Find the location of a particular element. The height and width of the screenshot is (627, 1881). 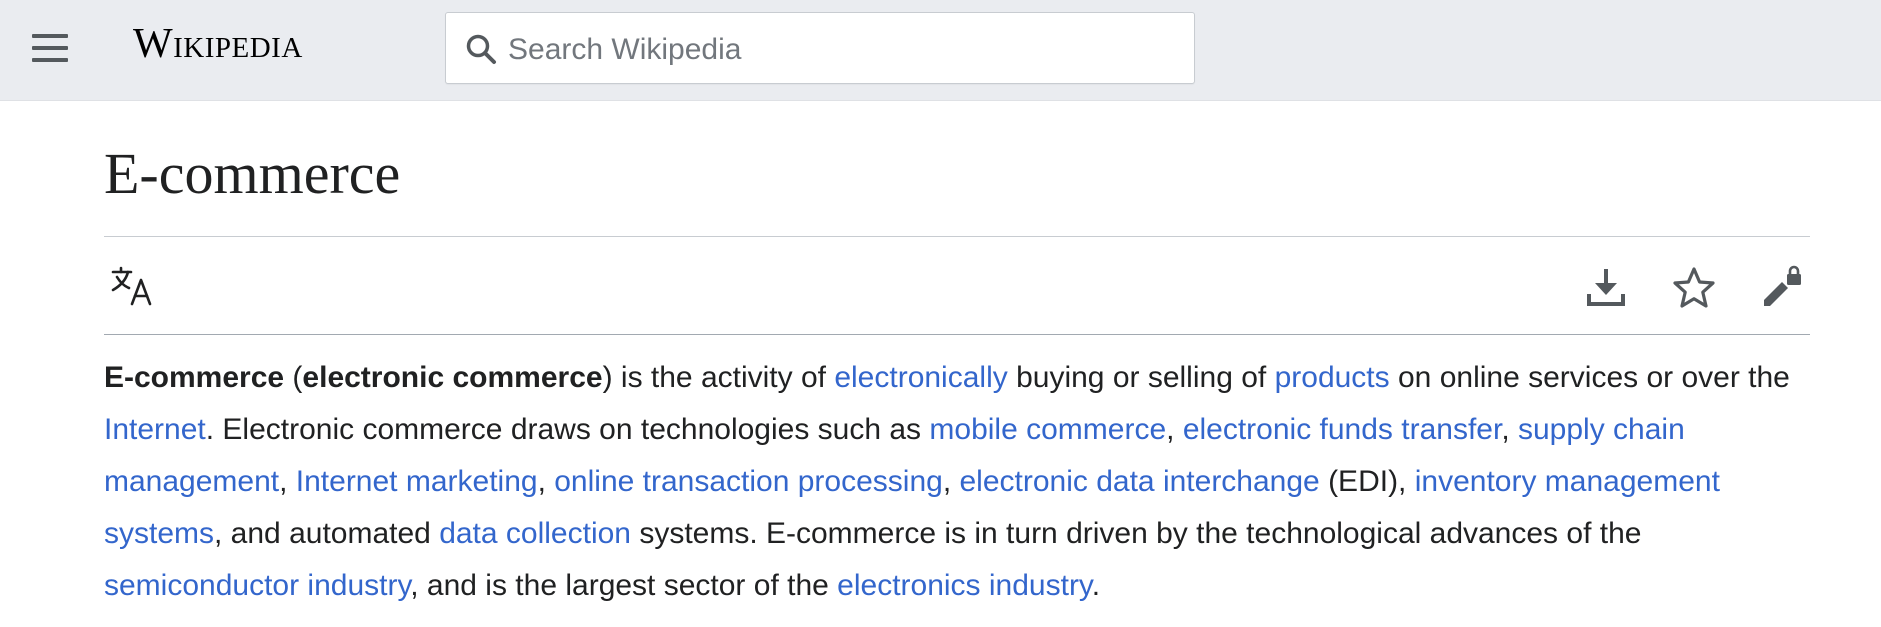

link-mobile-commerce: mobile commerce is located at coordinates (1047, 429).